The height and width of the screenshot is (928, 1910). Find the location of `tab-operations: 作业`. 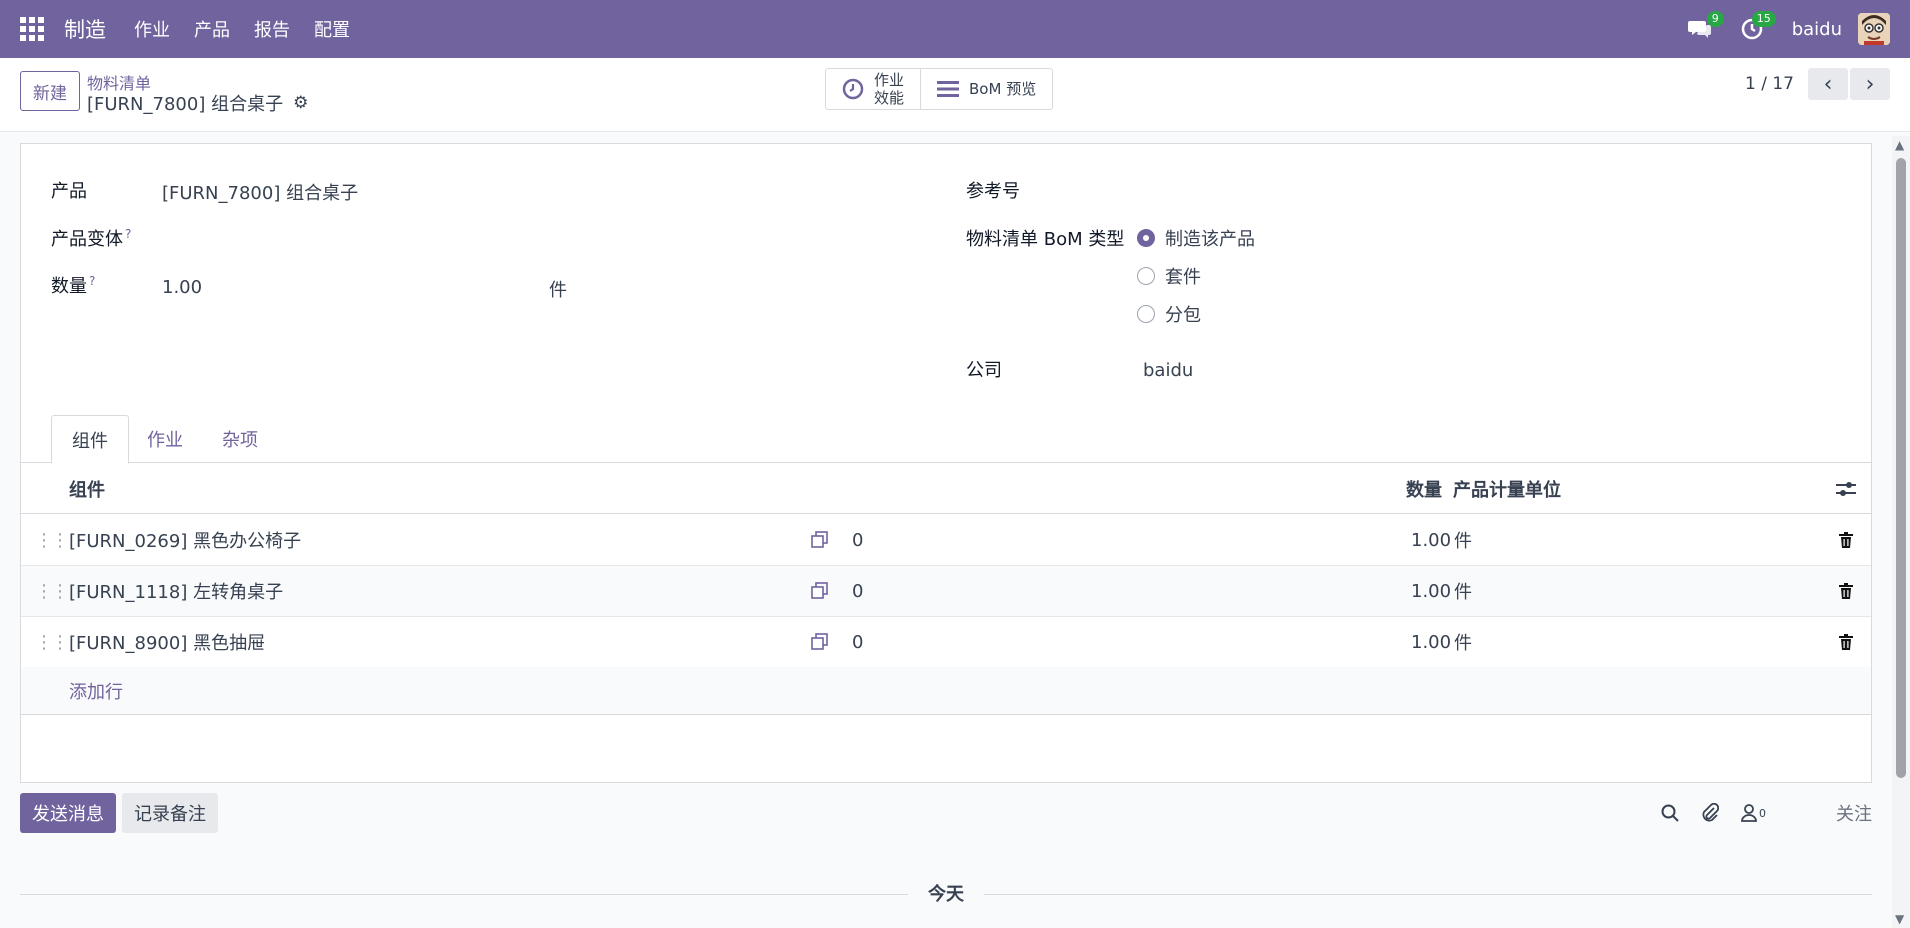

tab-operations: 作业 is located at coordinates (165, 439).